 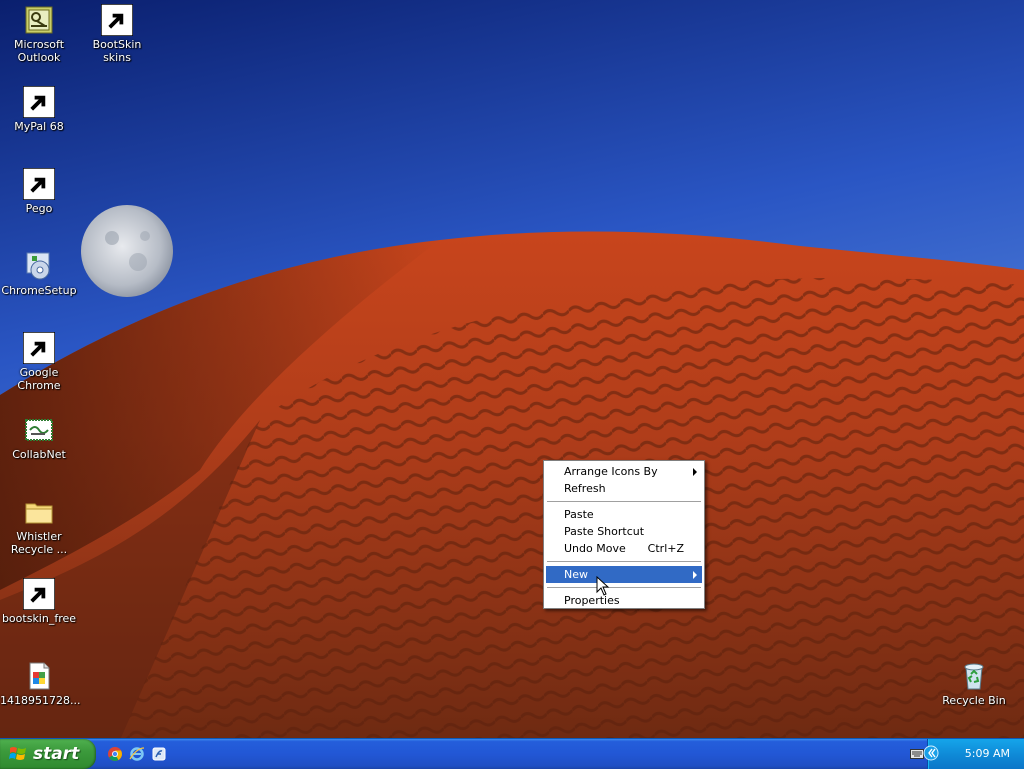 What do you see at coordinates (603, 586) in the screenshot?
I see `mouse-pointer-icon` at bounding box center [603, 586].